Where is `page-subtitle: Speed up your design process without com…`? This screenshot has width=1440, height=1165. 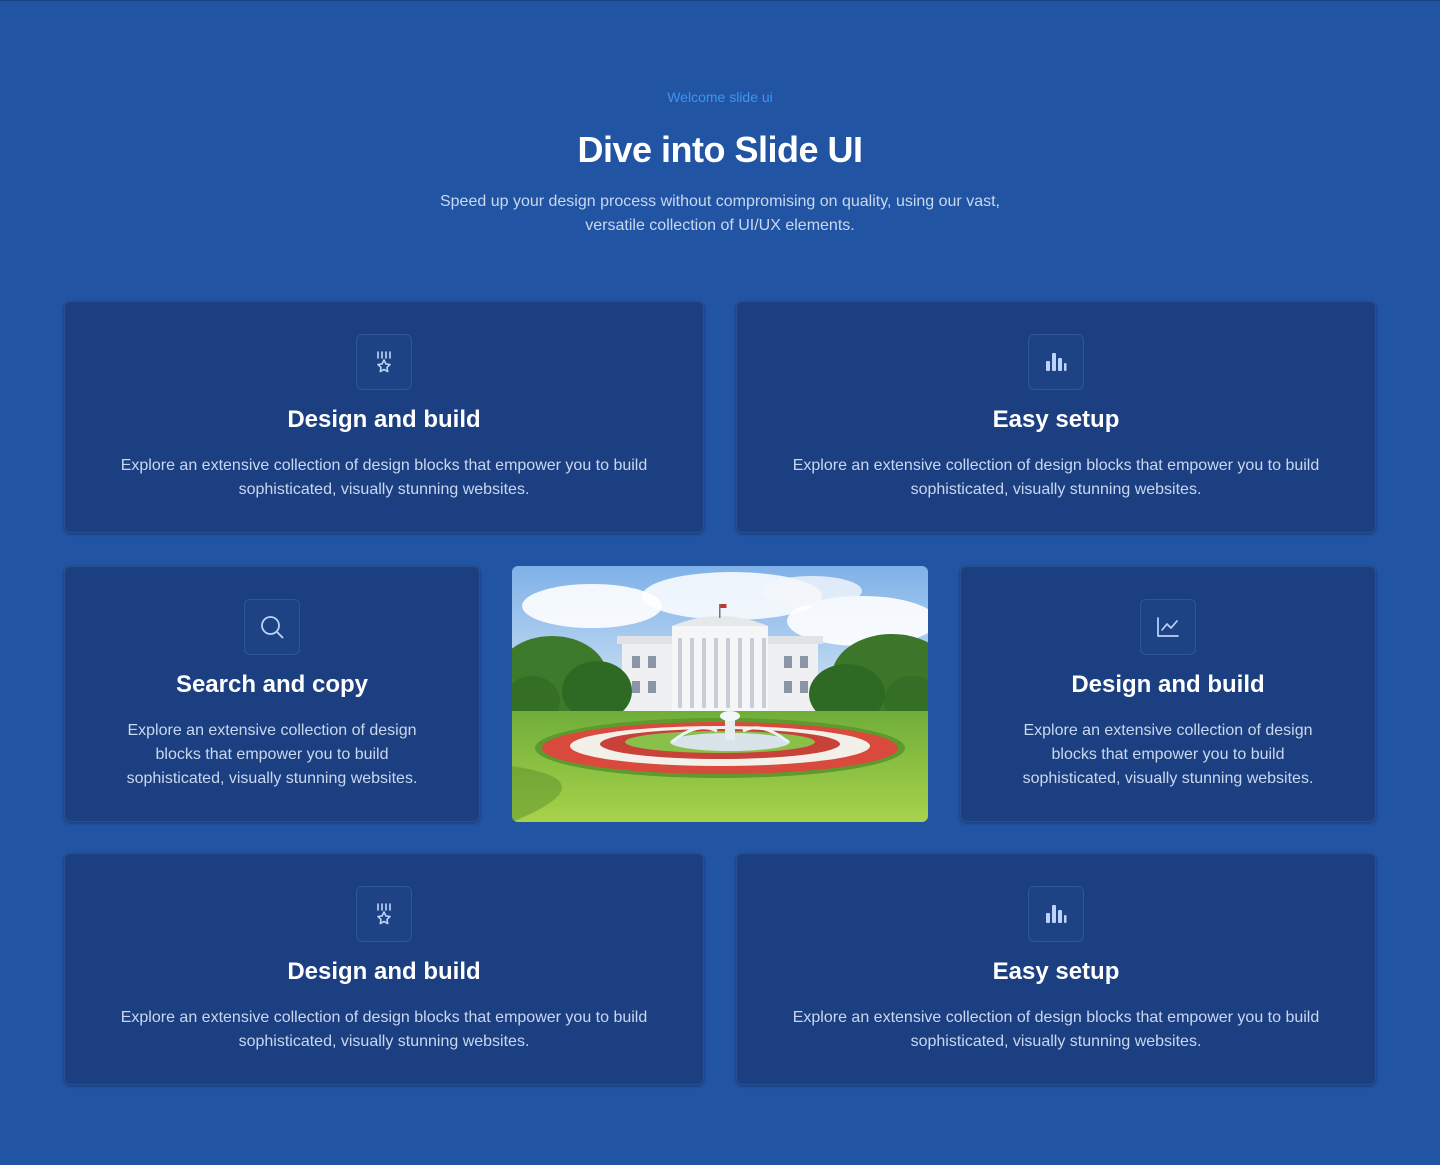 page-subtitle: Speed up your design process without com… is located at coordinates (719, 213).